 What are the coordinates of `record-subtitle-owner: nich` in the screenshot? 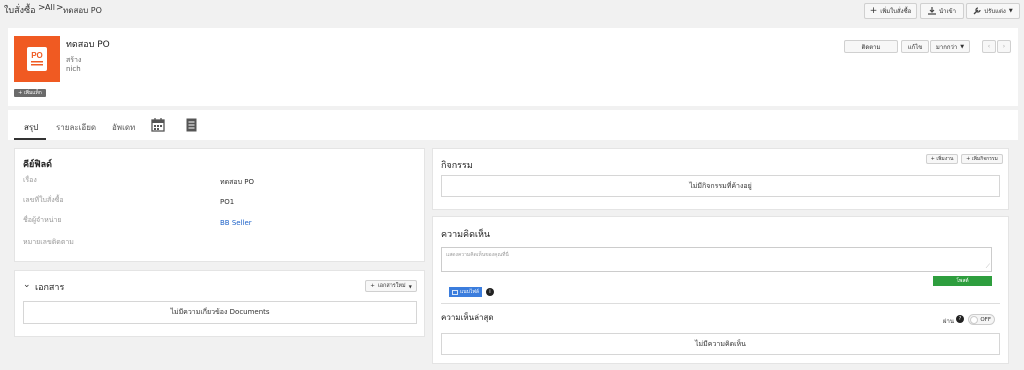 It's located at (73, 69).